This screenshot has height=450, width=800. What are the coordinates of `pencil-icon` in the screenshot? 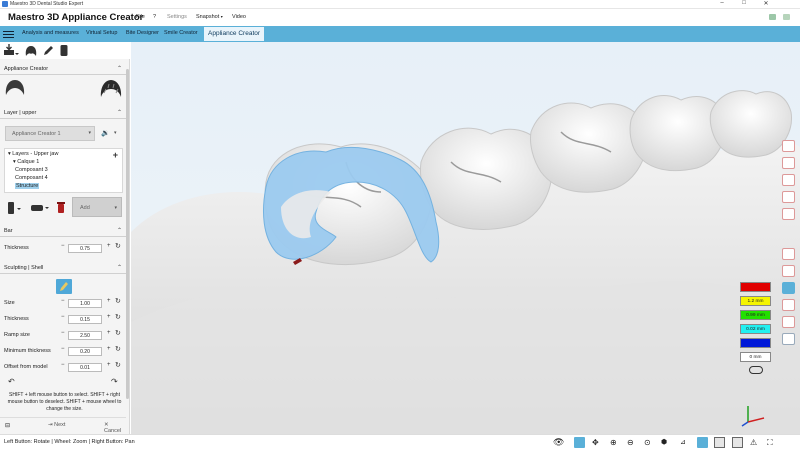 It's located at (48, 50).